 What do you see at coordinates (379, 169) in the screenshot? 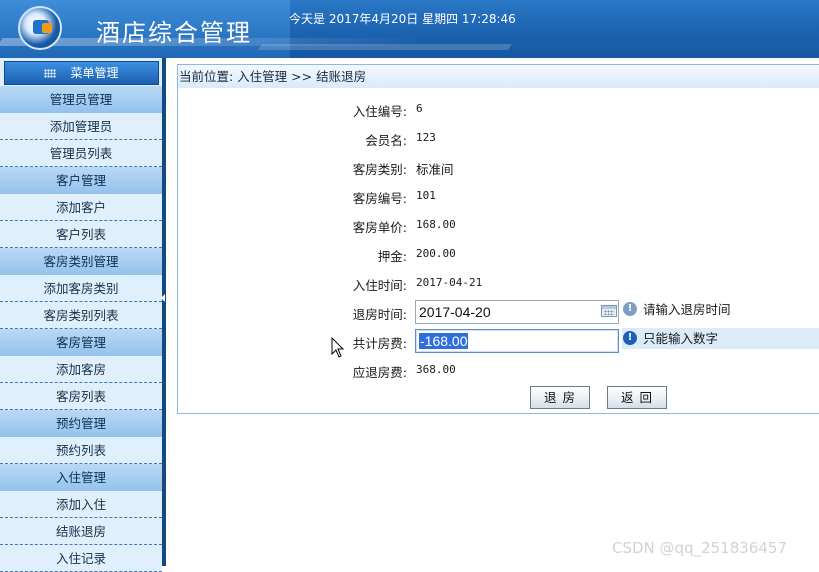
I see `field-label-room-type: 客房类别:` at bounding box center [379, 169].